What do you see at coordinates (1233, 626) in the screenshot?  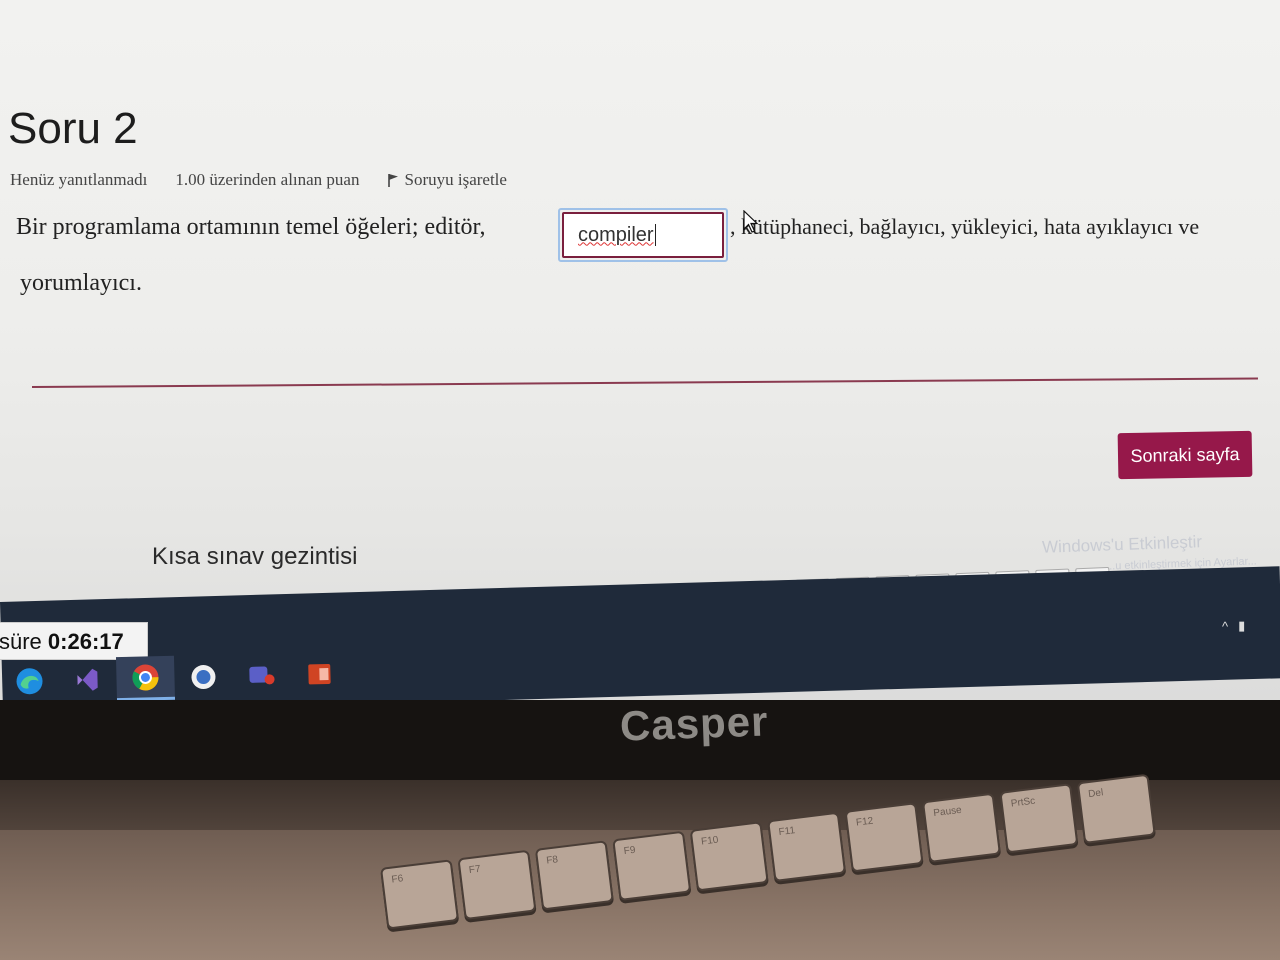 I see `system-tray: ^ ▮` at bounding box center [1233, 626].